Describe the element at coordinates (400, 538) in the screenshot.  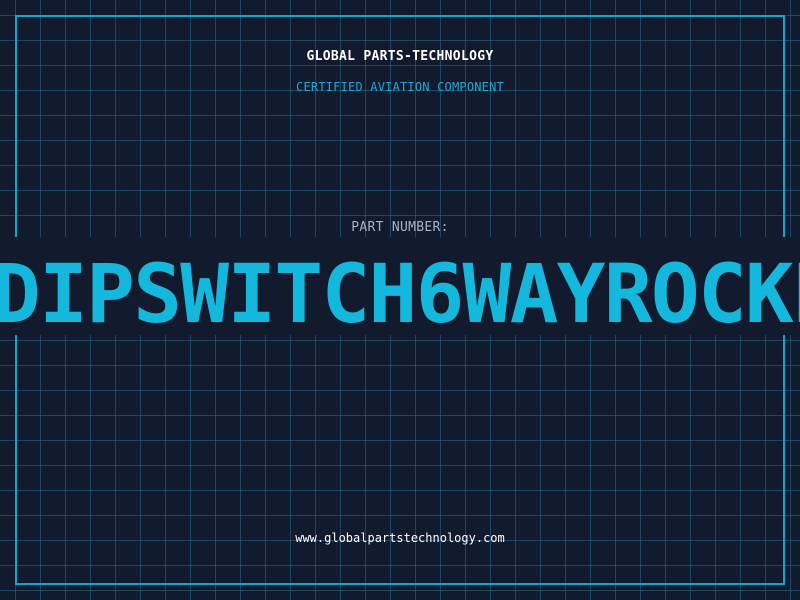
I see `website-url: www.globalpartstechnology.com` at that location.